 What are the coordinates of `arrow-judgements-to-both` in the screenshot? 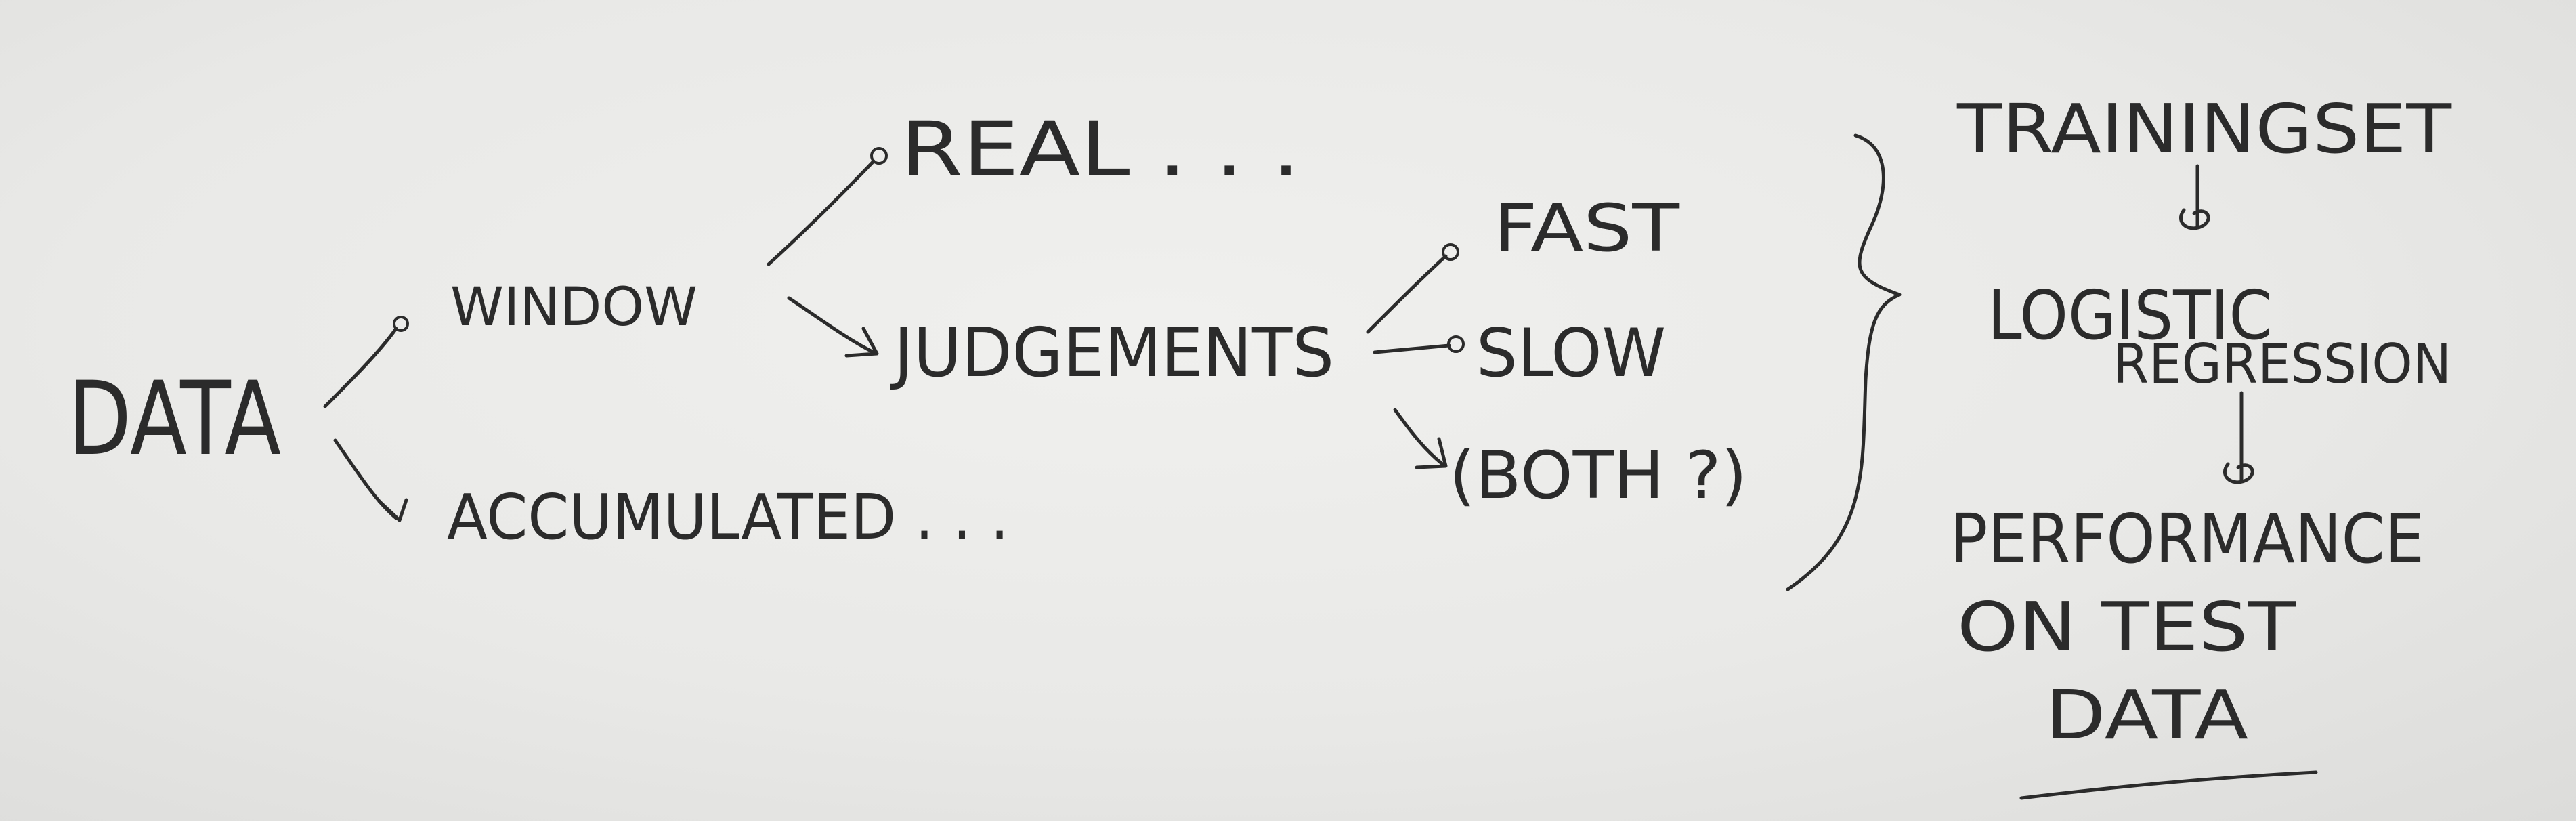 It's located at (1420, 439).